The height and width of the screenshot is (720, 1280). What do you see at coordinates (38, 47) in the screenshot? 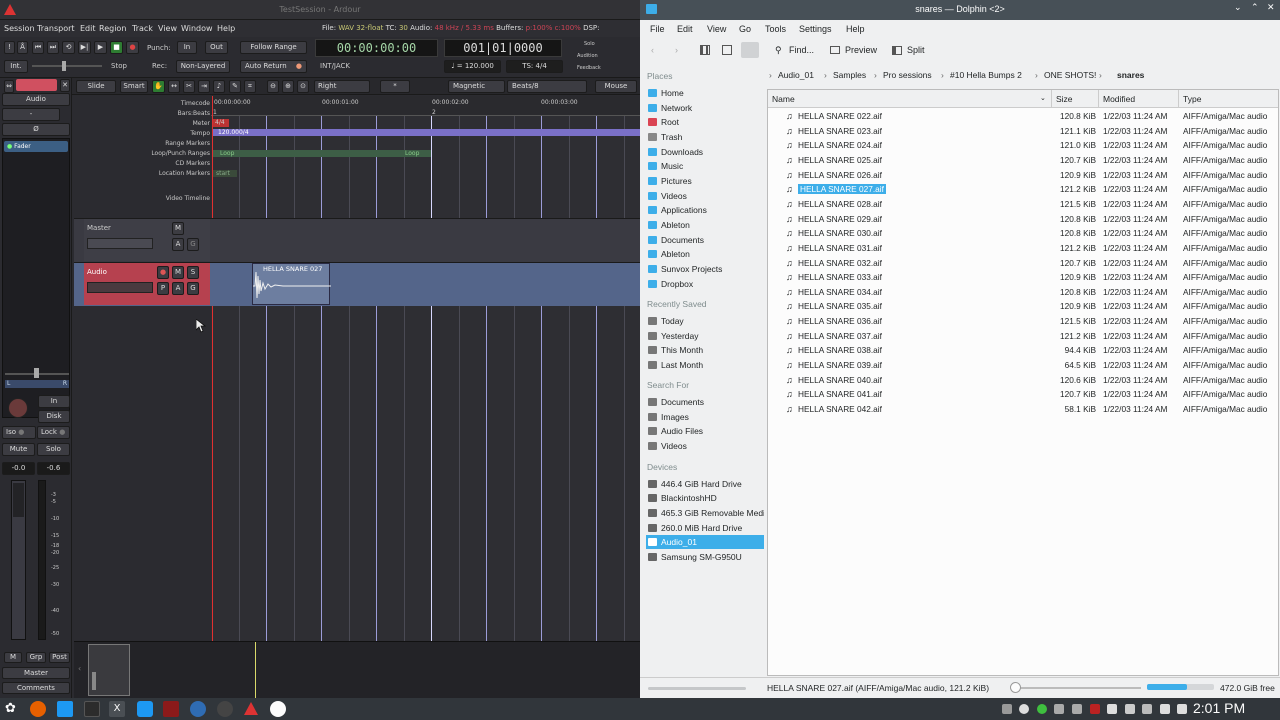
I see `goto-start-button: ⏮` at bounding box center [38, 47].